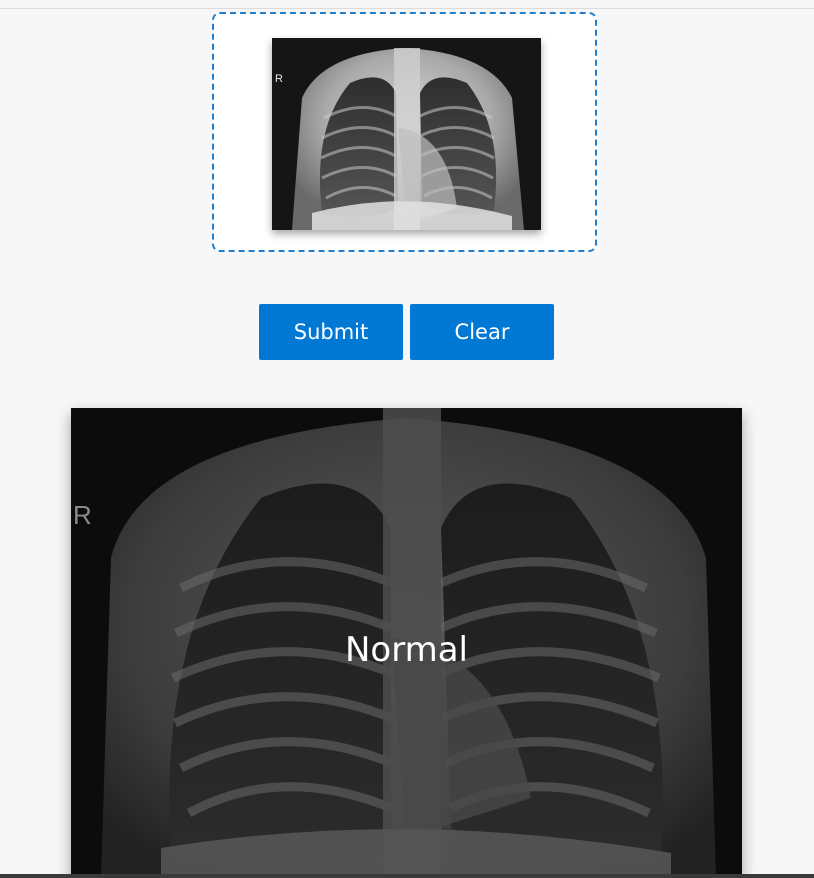 Image resolution: width=814 pixels, height=878 pixels. I want to click on image-upload-dropzone: R, so click(404, 132).